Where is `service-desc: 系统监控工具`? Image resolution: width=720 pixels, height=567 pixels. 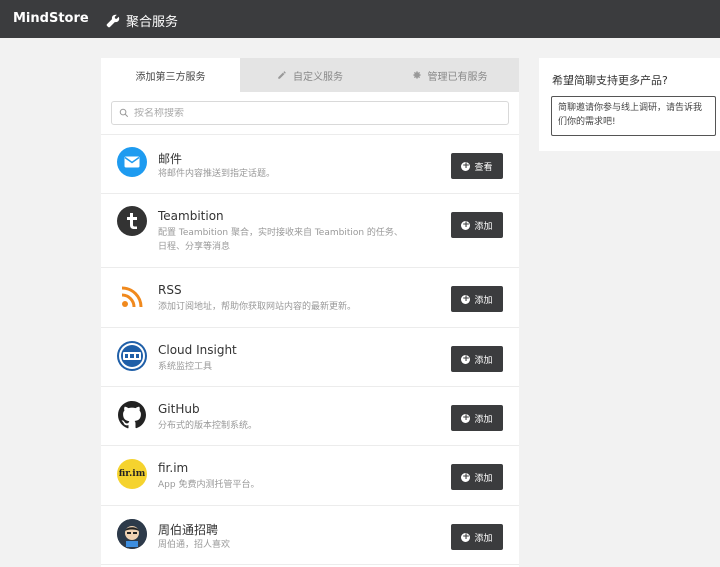
service-desc: 系统监控工具 is located at coordinates (185, 367).